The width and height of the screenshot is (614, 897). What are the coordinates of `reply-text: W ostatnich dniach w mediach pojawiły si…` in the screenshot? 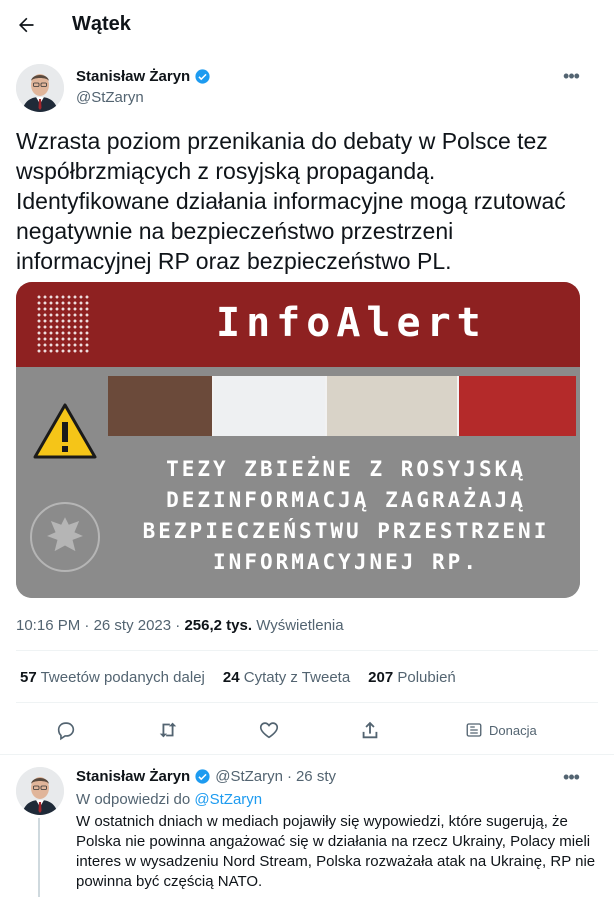 It's located at (336, 851).